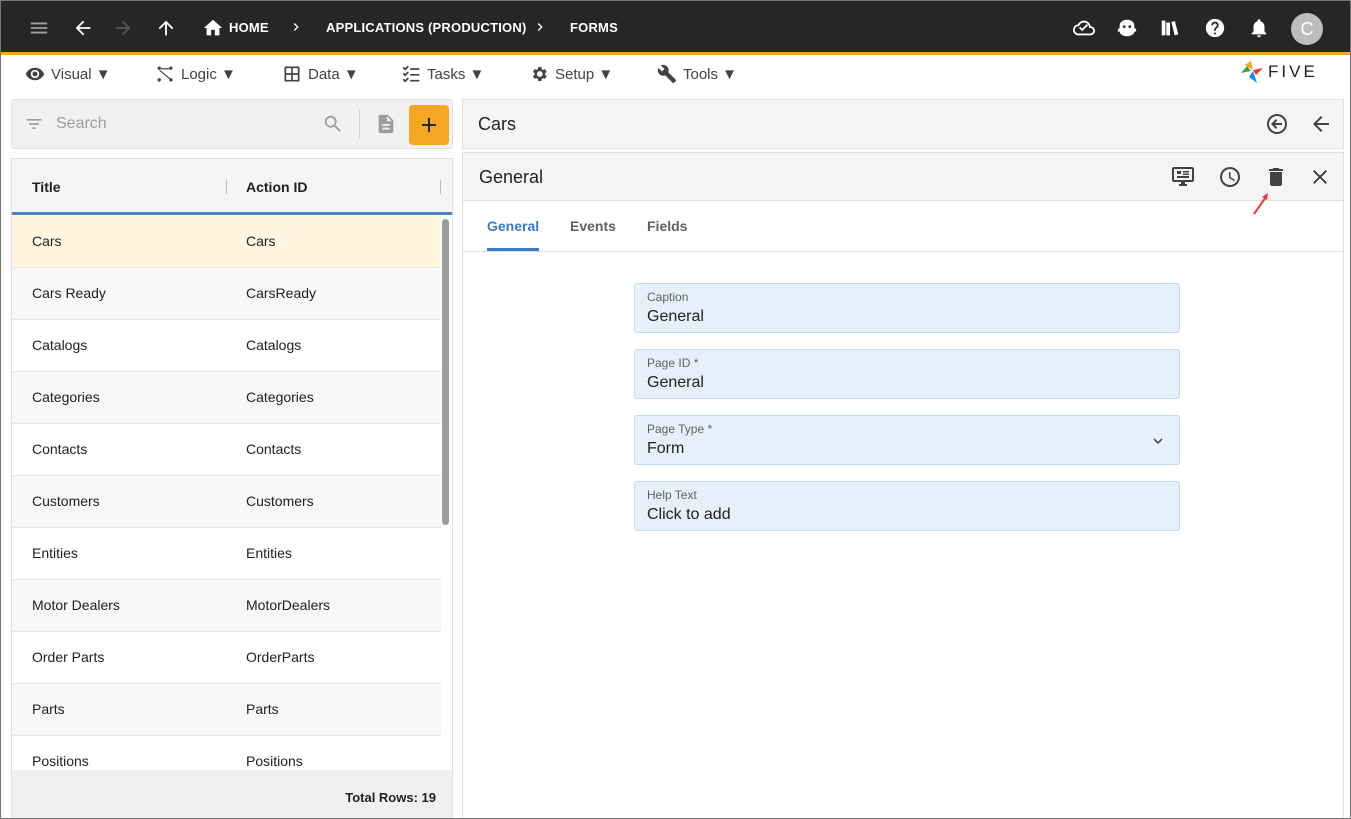  Describe the element at coordinates (513, 226) in the screenshot. I see `tab-general: General` at that location.